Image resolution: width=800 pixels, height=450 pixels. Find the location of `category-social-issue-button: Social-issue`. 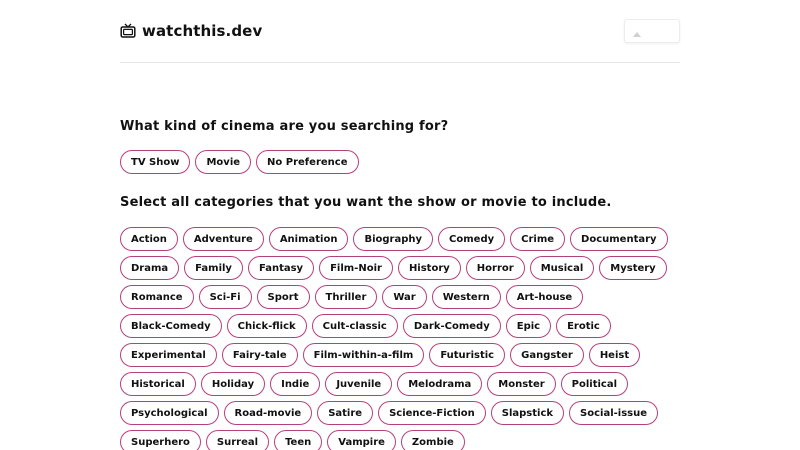

category-social-issue-button: Social-issue is located at coordinates (614, 413).